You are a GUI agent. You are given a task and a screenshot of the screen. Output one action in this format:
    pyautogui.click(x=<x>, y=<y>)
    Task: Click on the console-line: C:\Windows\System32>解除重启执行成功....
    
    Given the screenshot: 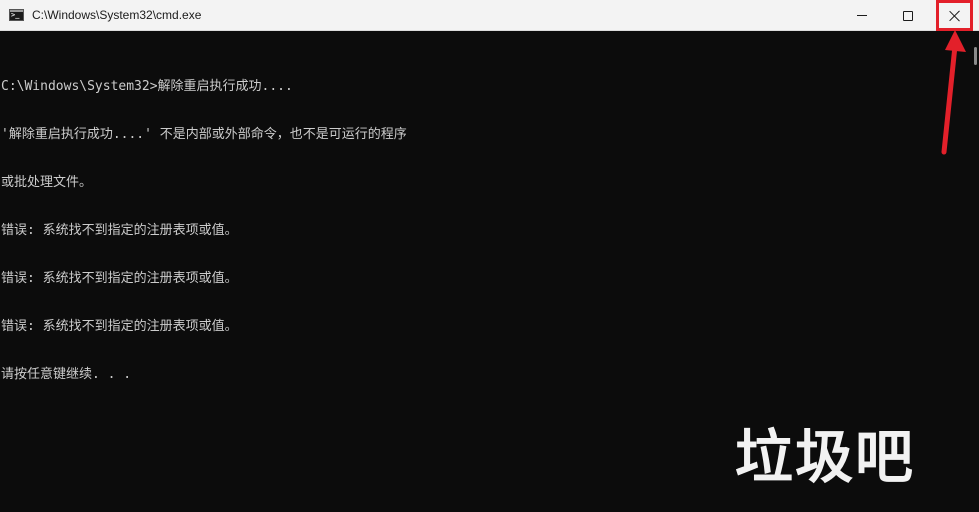 What is the action you would take?
    pyautogui.click(x=147, y=86)
    